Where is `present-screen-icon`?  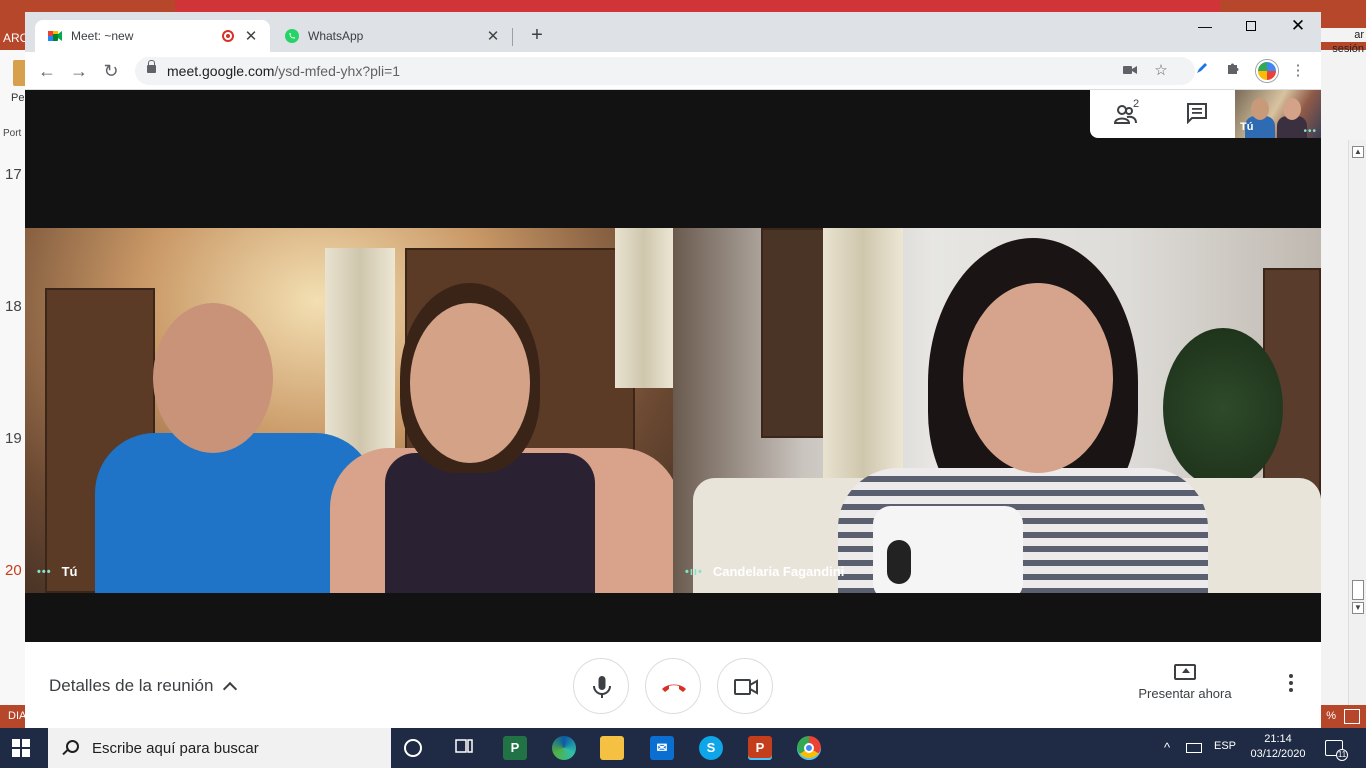
present-screen-icon is located at coordinates (1185, 672).